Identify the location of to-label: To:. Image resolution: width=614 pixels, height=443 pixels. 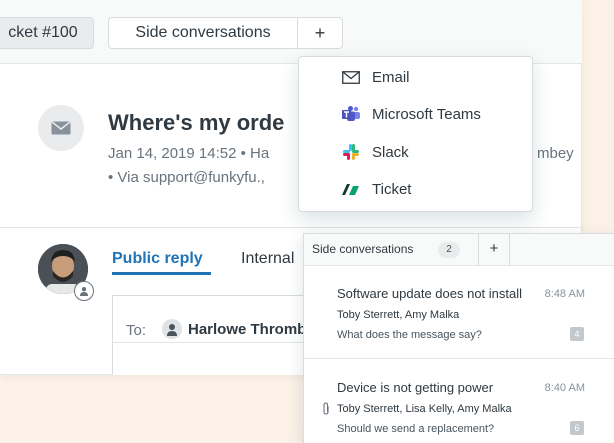
(136, 330).